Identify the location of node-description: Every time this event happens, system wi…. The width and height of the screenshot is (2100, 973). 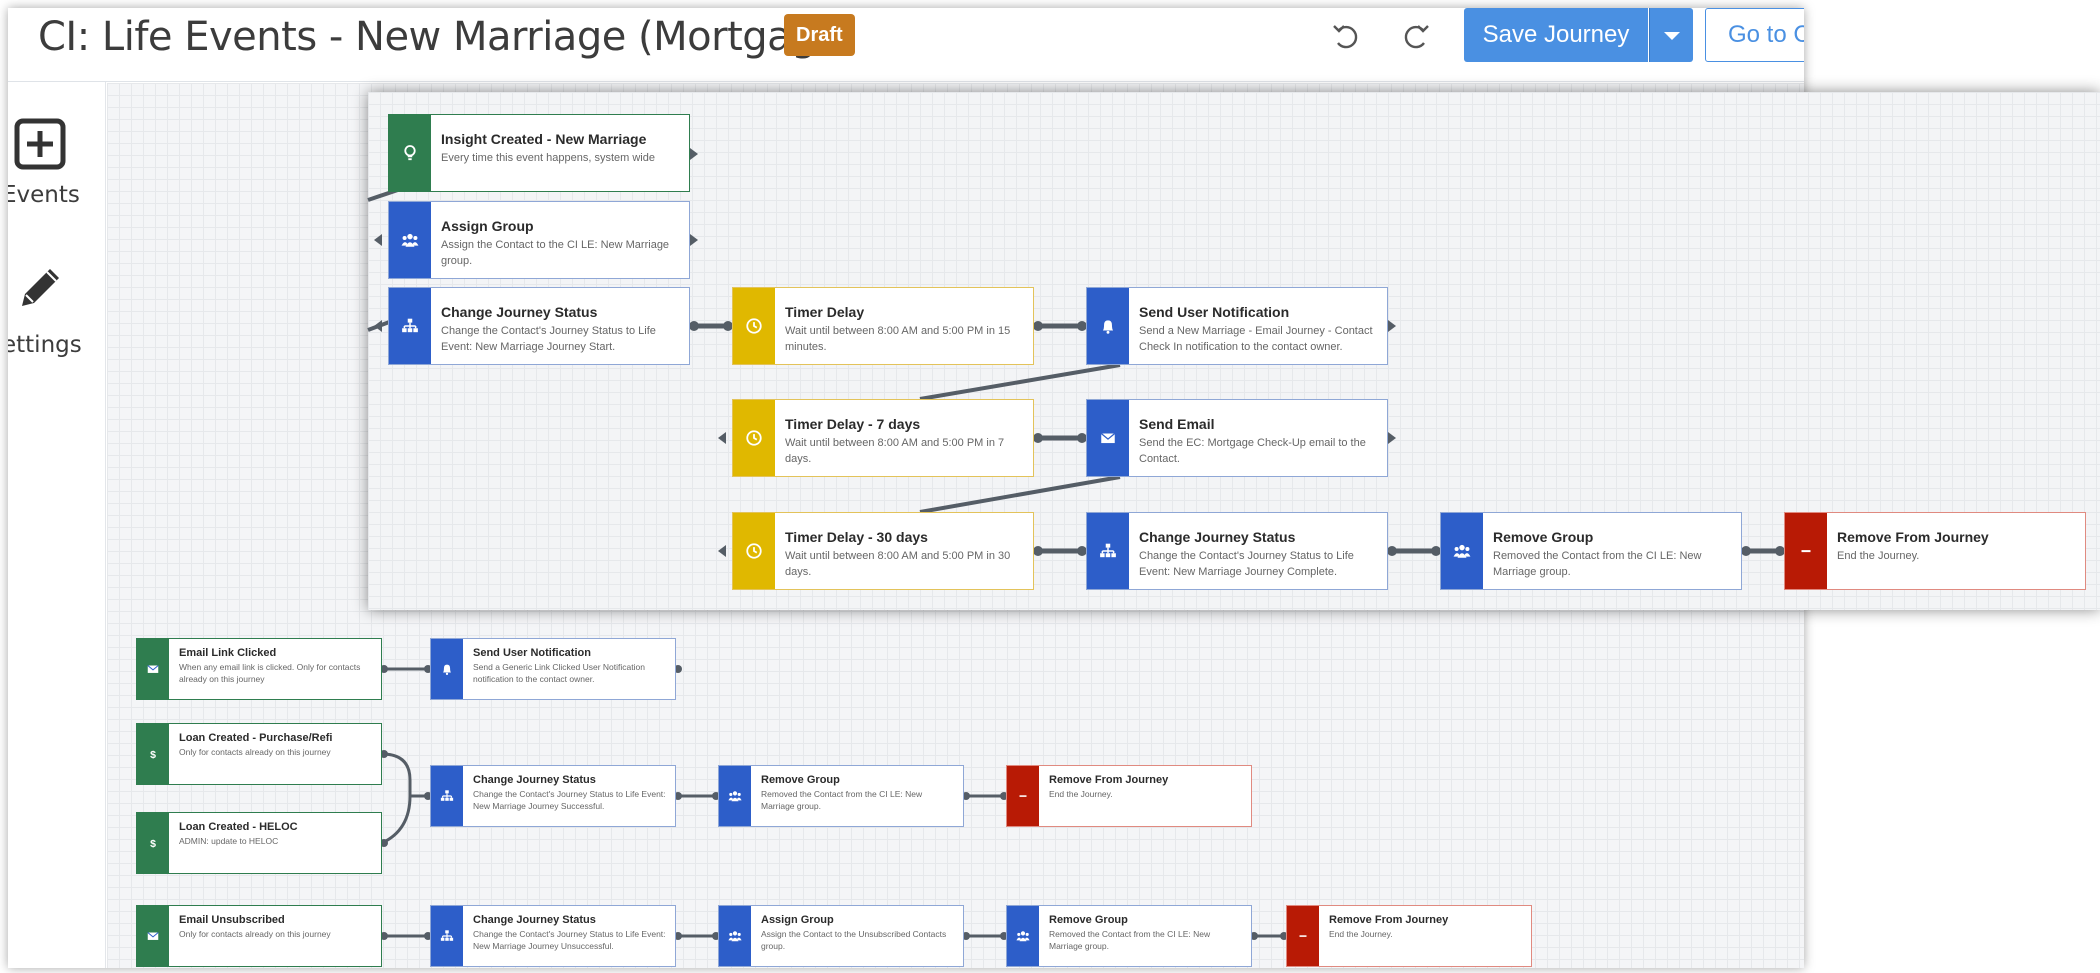
(548, 158).